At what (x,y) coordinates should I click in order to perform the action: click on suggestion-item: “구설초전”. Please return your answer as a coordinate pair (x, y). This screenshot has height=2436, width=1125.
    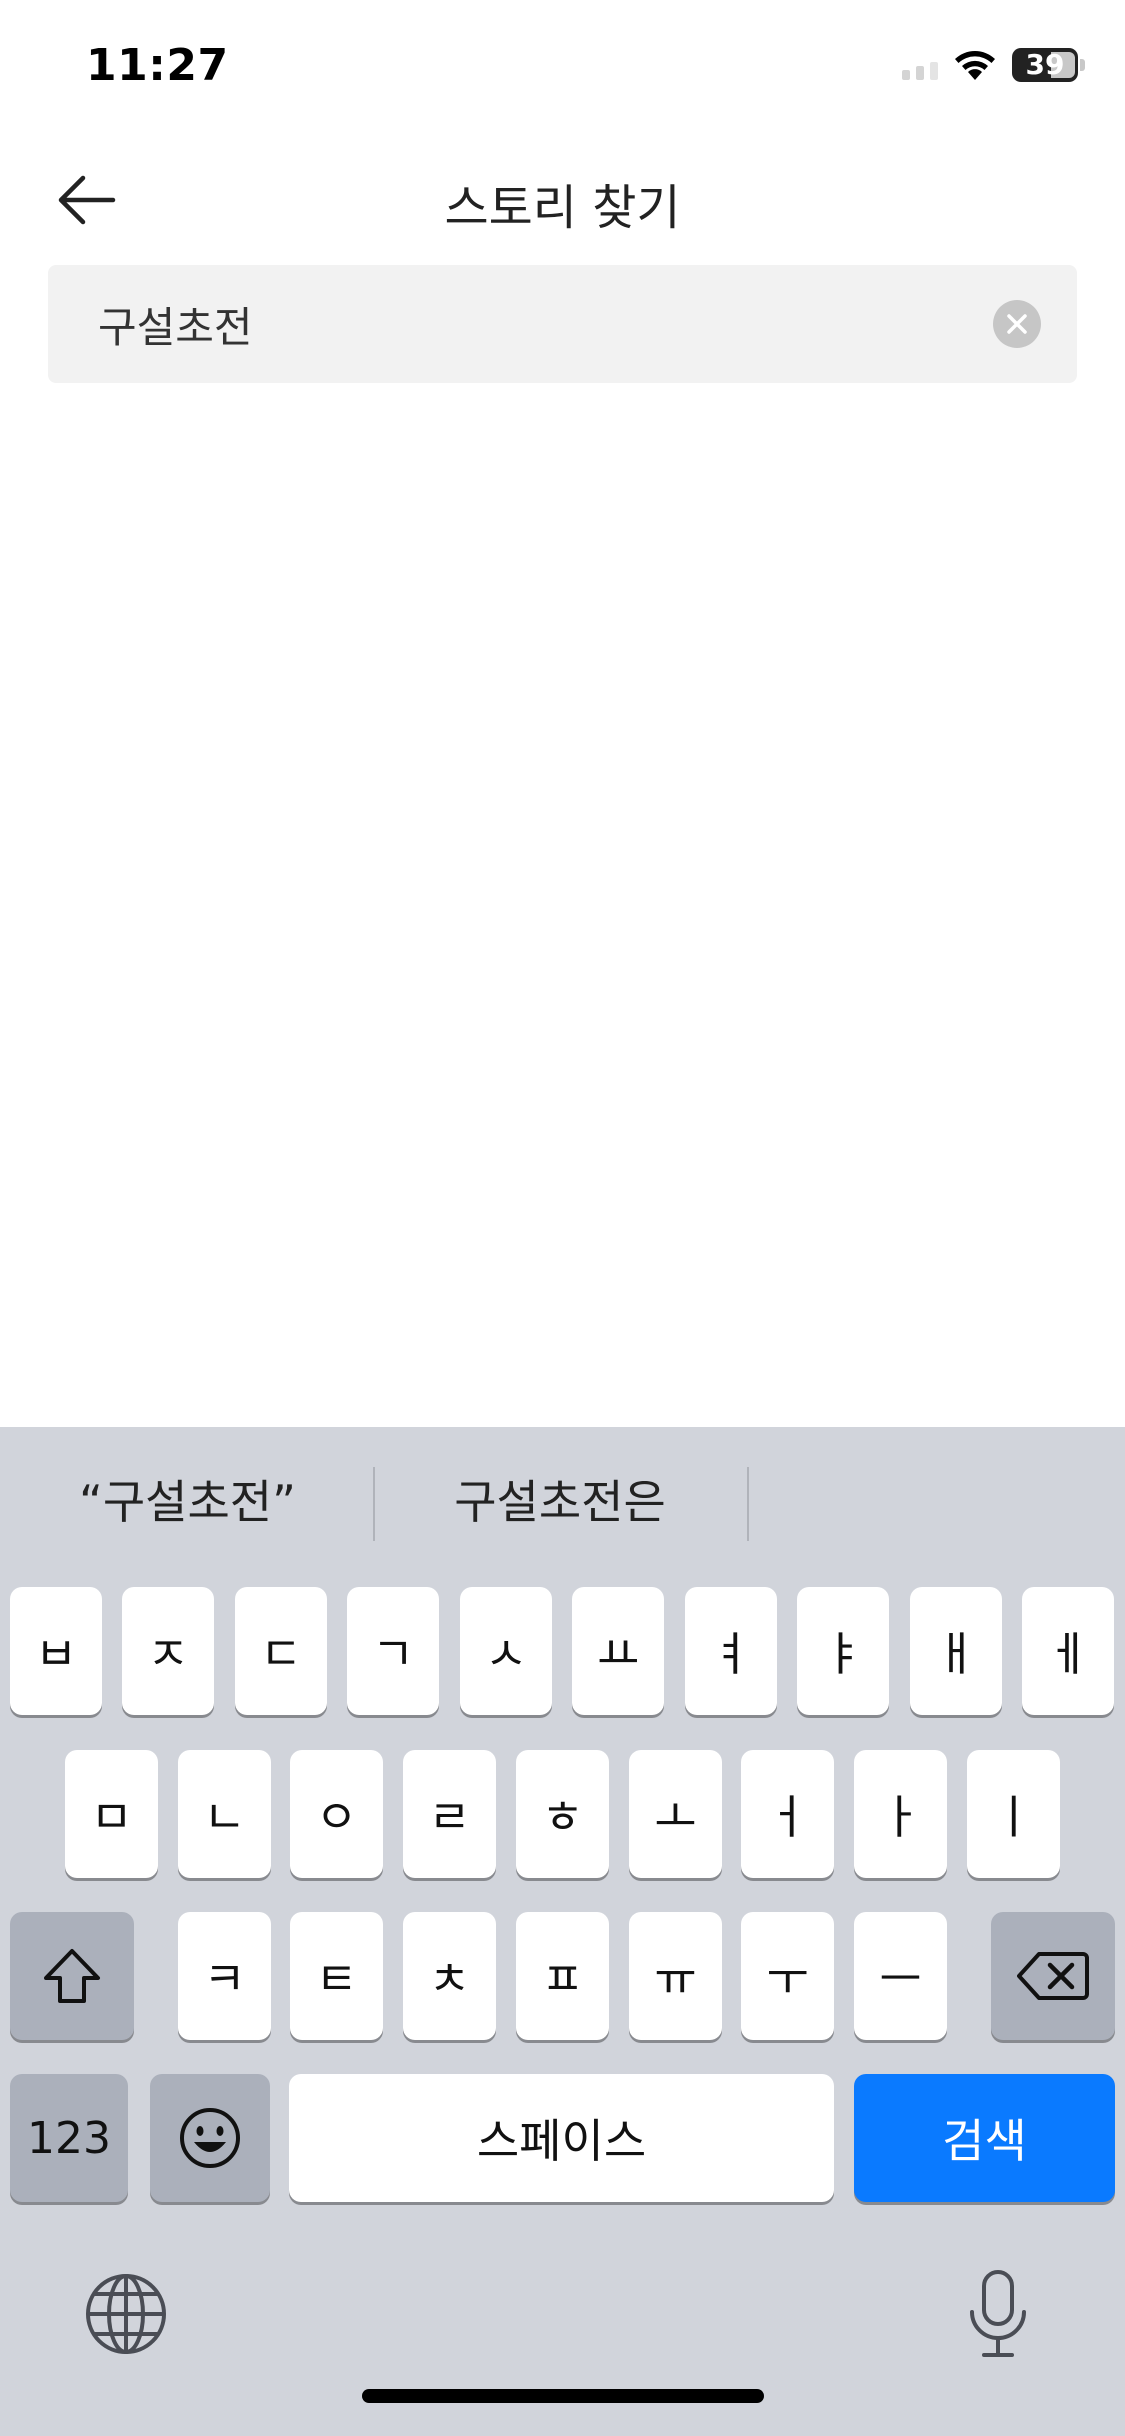
    Looking at the image, I should click on (187, 1502).